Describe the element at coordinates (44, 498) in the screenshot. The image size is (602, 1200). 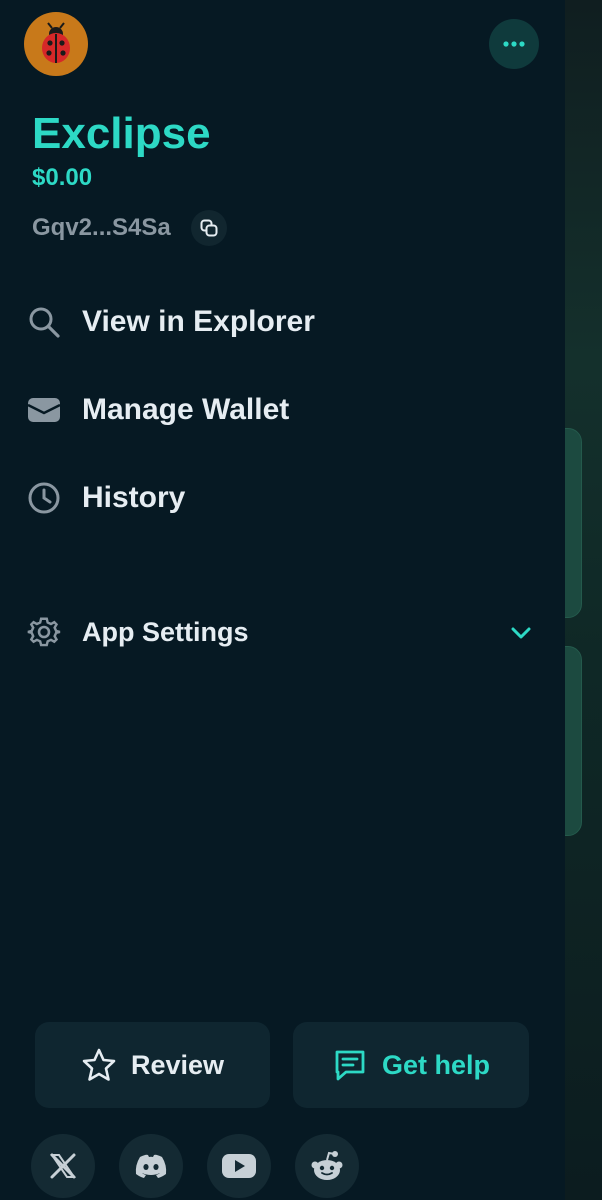
I see `clock-icon` at that location.